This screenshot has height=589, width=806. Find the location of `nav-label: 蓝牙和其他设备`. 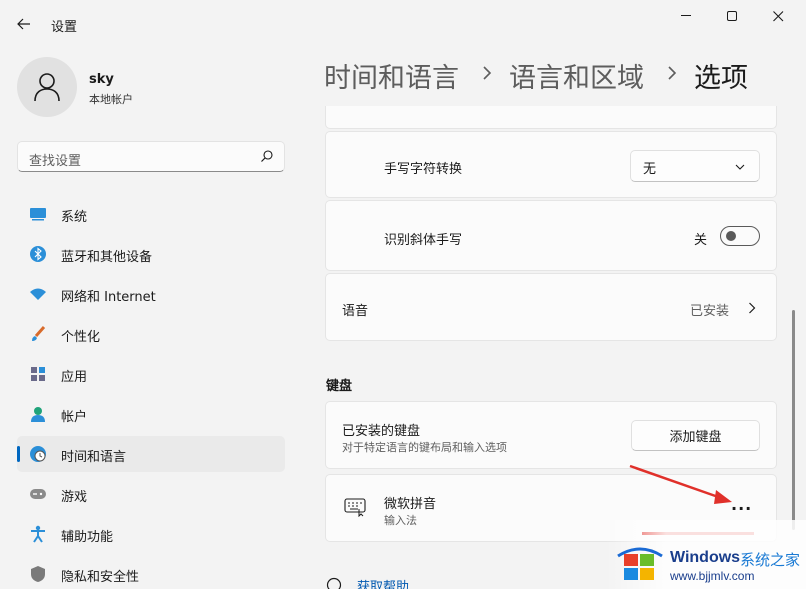

nav-label: 蓝牙和其他设备 is located at coordinates (107, 257).